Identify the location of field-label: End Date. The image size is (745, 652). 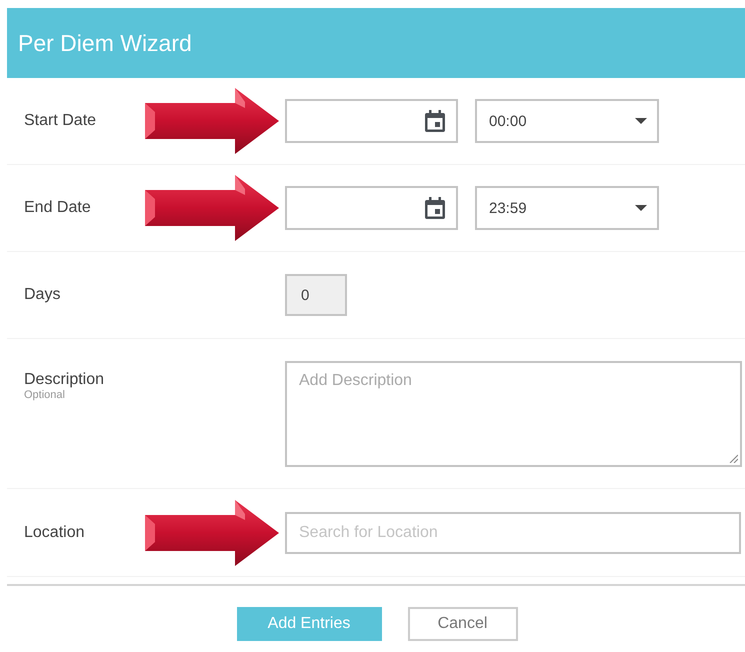
(58, 208).